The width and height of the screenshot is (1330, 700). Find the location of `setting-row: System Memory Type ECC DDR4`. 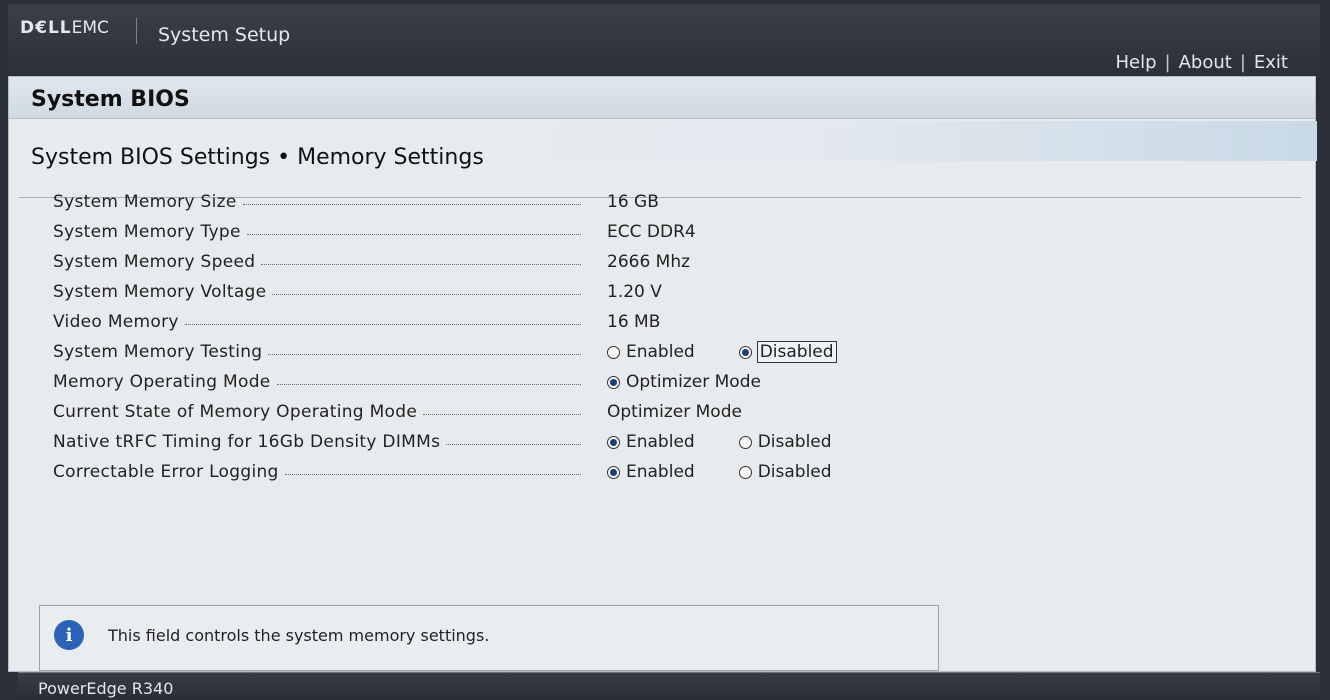

setting-row: System Memory Type ECC DDR4 is located at coordinates (463, 232).